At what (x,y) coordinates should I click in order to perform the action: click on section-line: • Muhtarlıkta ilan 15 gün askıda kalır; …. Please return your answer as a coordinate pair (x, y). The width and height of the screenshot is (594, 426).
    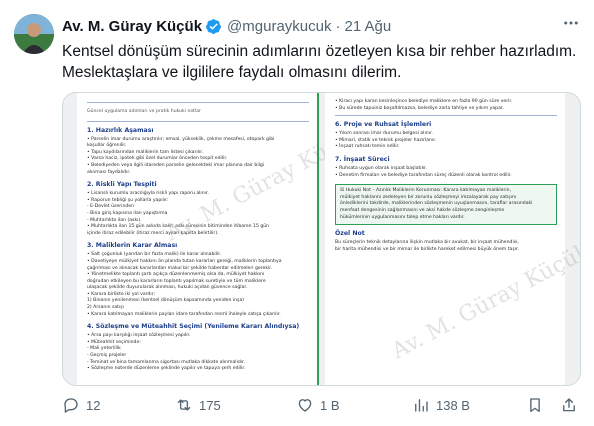
    Looking at the image, I should click on (178, 227).